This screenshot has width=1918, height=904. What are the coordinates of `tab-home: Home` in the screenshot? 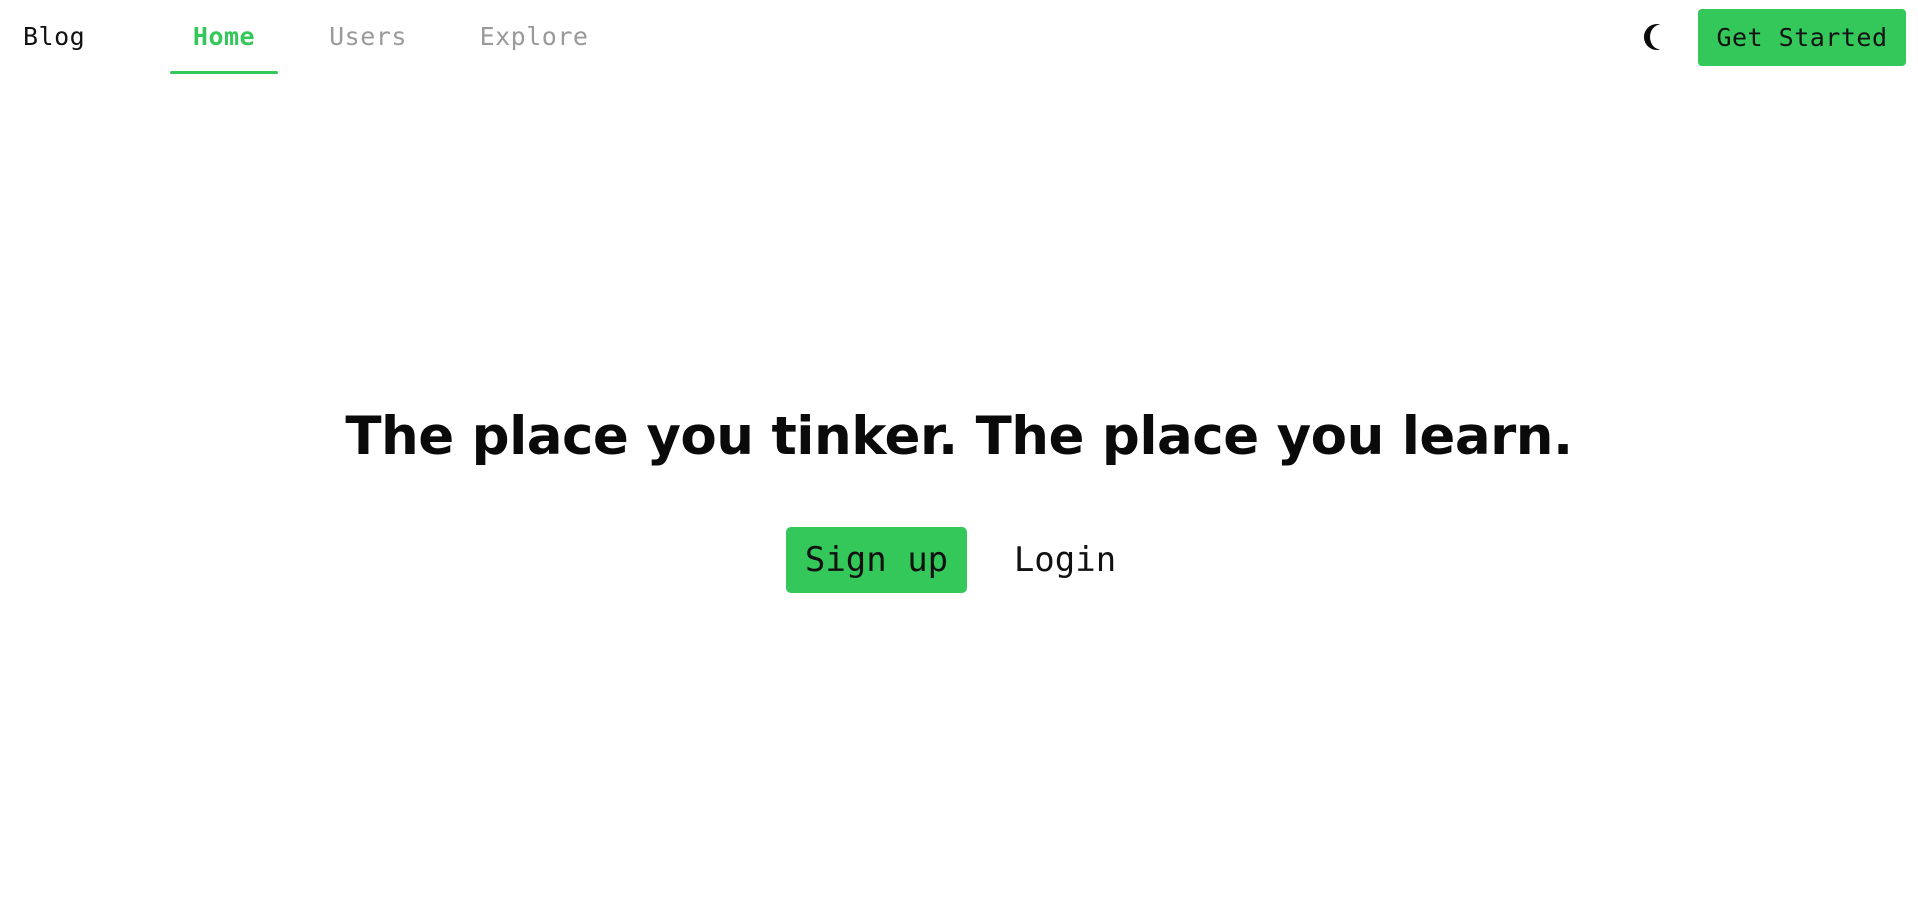 It's located at (224, 37).